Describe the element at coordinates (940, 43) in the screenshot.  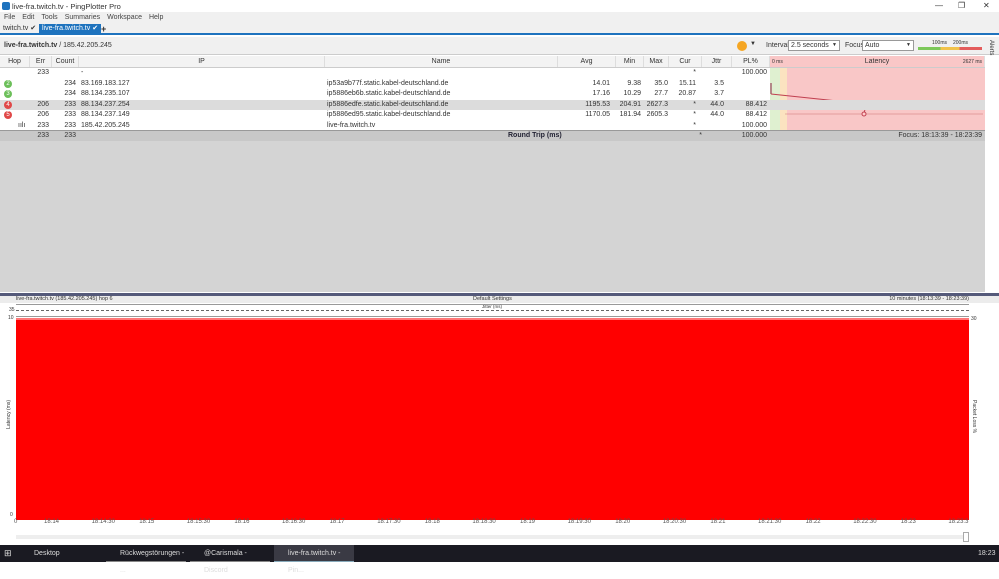
I see `scale-100: 100ms` at that location.